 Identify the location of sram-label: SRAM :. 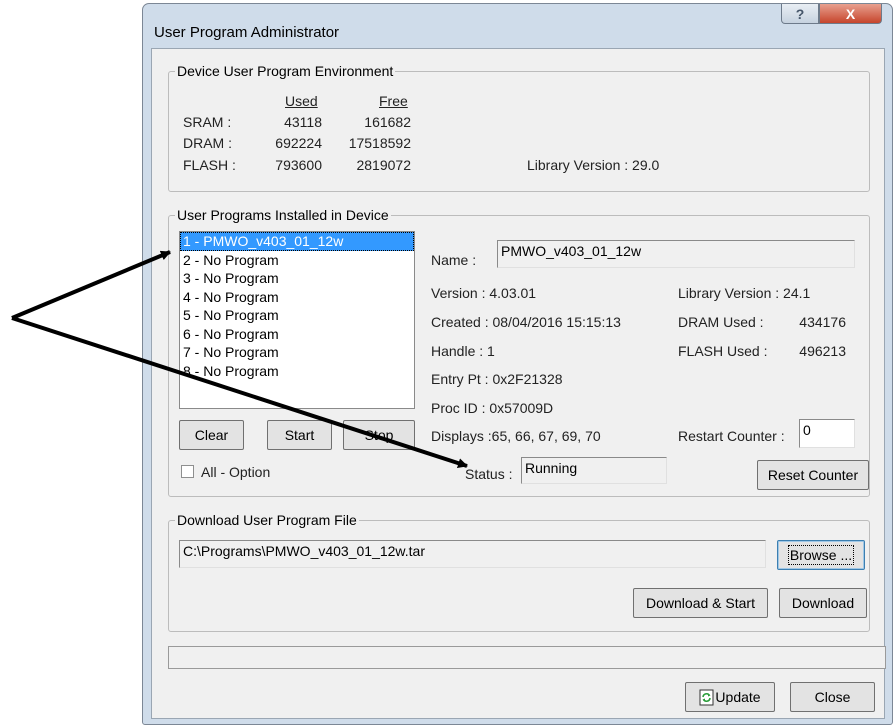
(207, 122).